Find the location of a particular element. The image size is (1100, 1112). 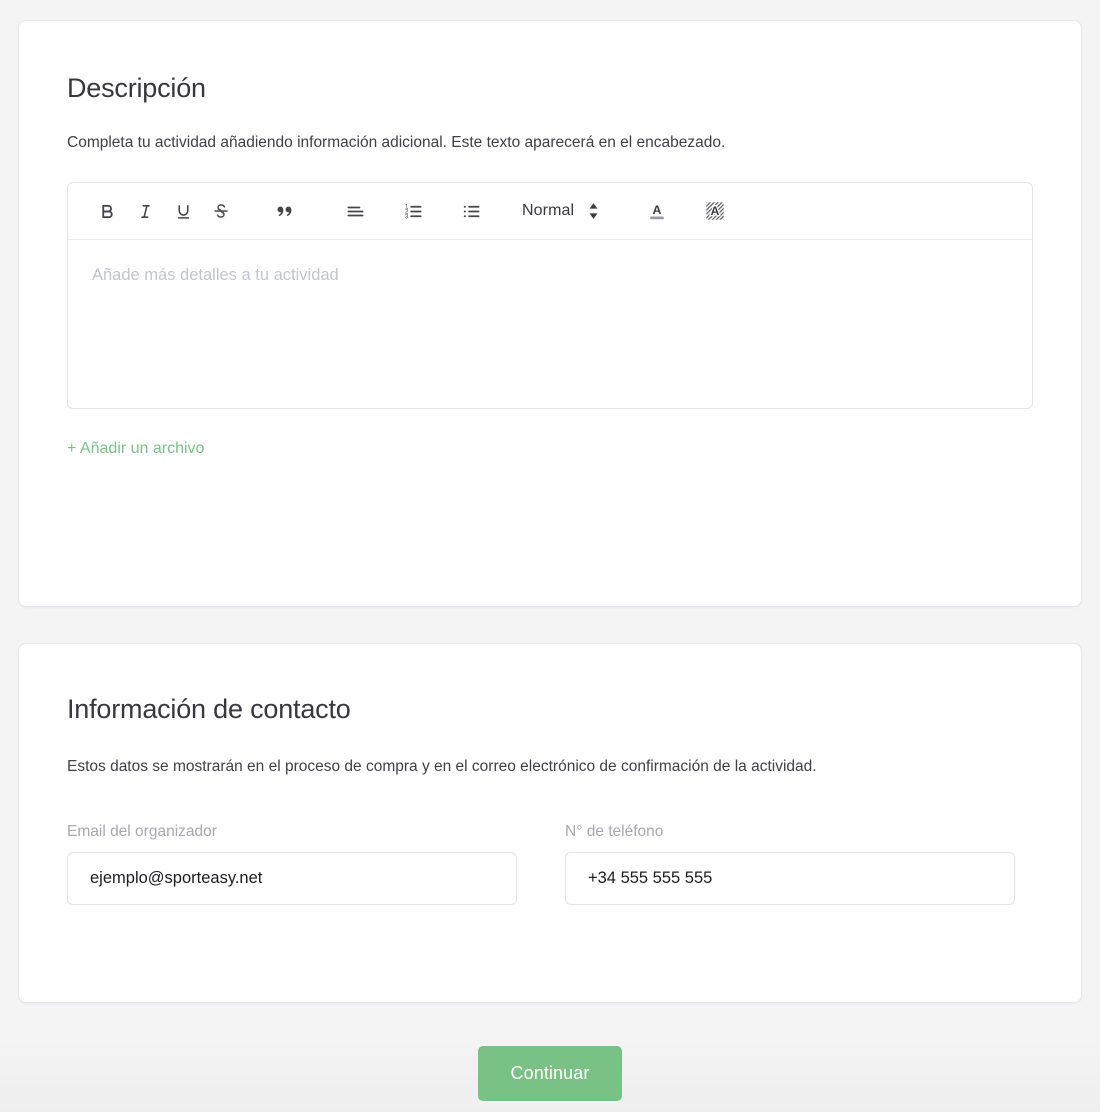

editor-content-area: Añade más detalles a tu actividad is located at coordinates (550, 324).